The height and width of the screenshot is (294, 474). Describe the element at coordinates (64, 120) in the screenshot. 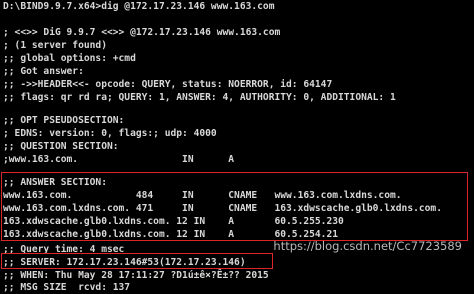

I see `opt-pseudosection-line: ;; OPT PSEUDOSECTION:` at that location.